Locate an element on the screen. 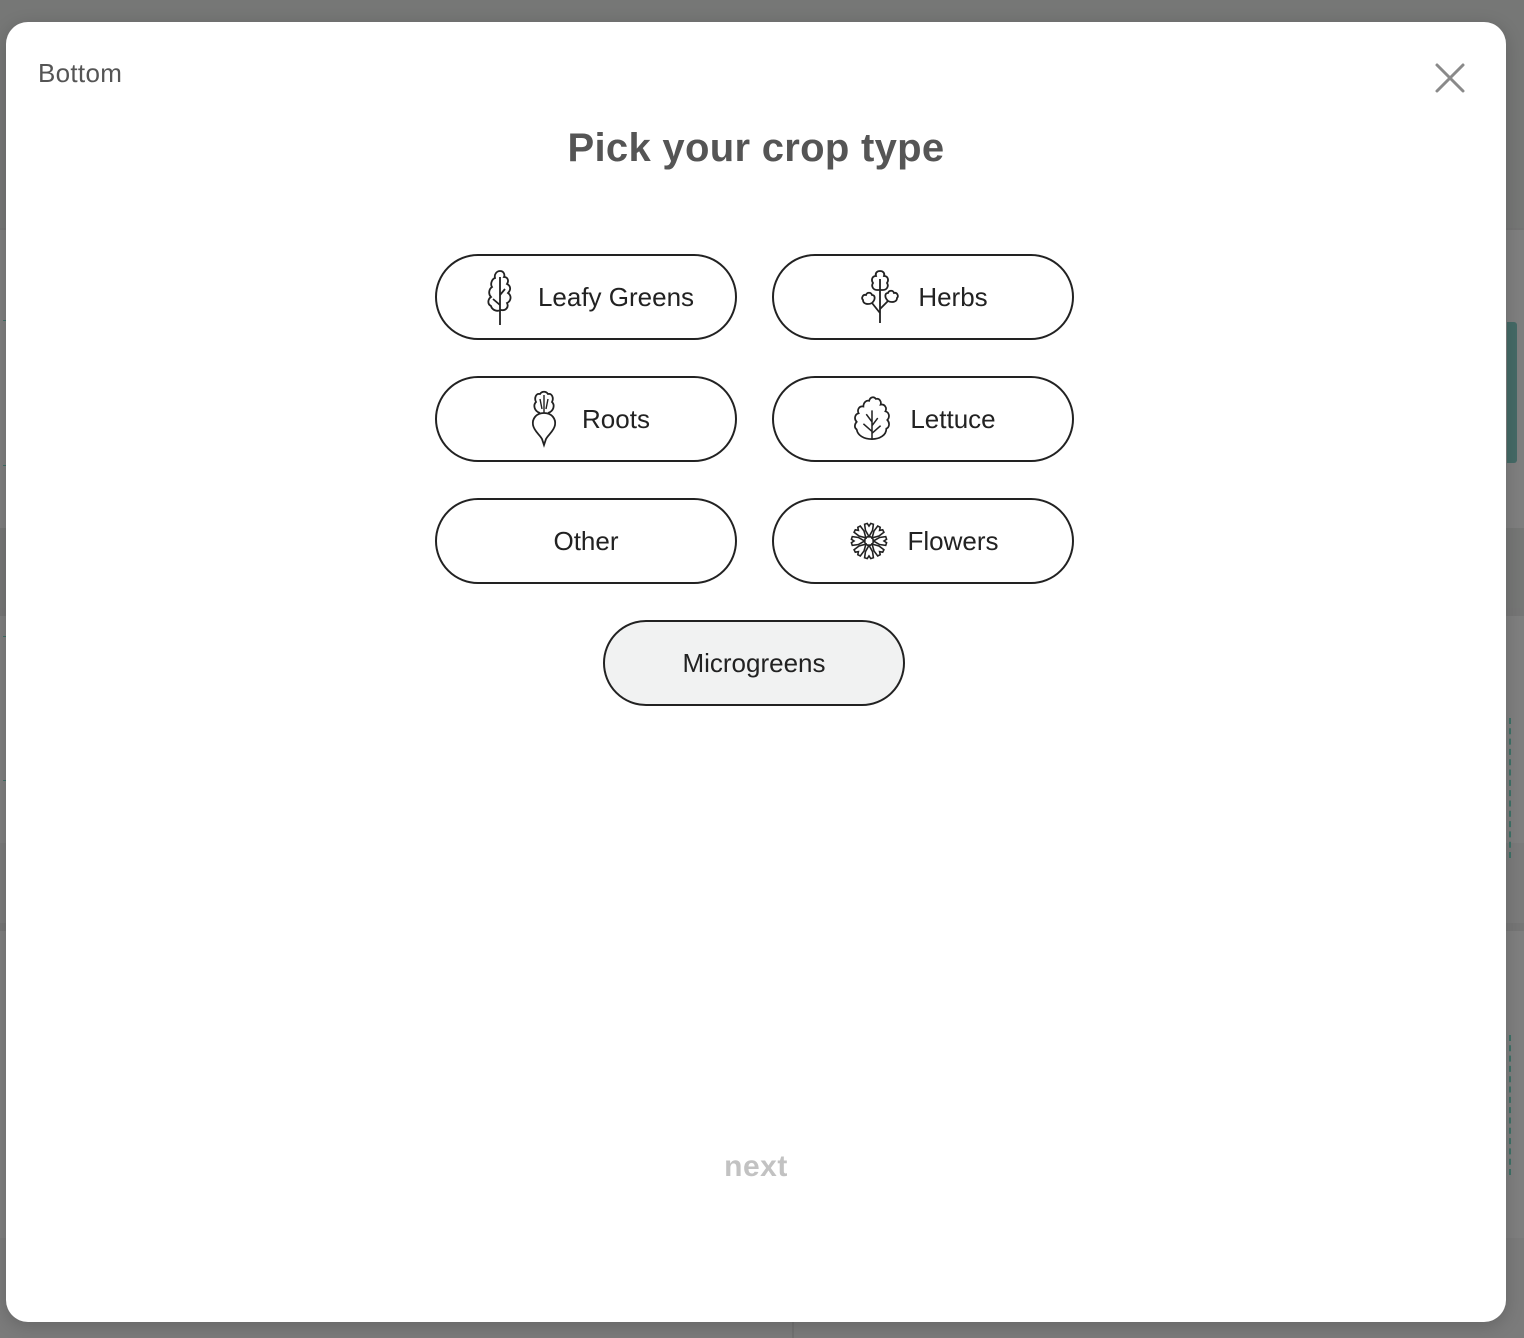 This screenshot has width=1524, height=1338. close-button is located at coordinates (1450, 78).